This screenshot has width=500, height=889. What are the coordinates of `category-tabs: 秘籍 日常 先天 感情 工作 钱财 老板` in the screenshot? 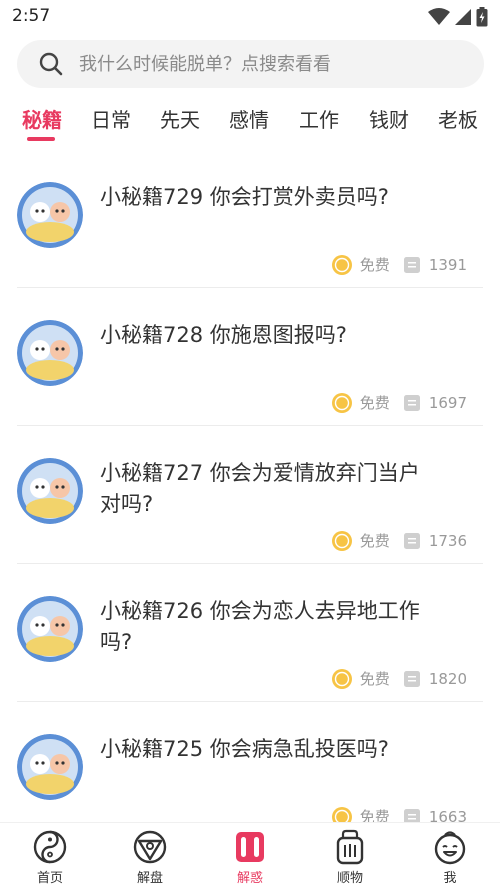 It's located at (250, 122).